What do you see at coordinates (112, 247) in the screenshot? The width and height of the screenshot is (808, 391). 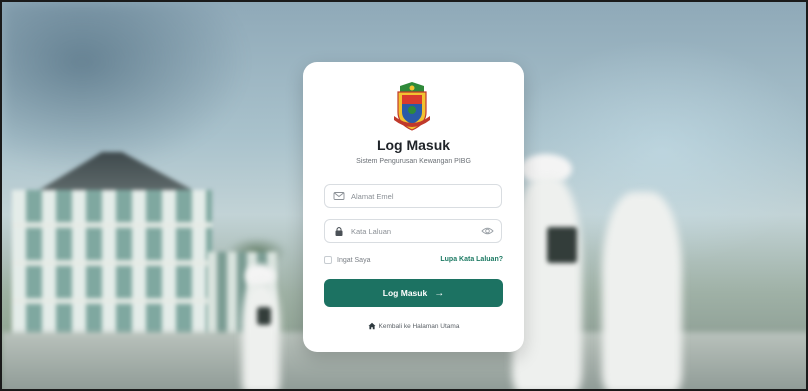 I see `background-building` at bounding box center [112, 247].